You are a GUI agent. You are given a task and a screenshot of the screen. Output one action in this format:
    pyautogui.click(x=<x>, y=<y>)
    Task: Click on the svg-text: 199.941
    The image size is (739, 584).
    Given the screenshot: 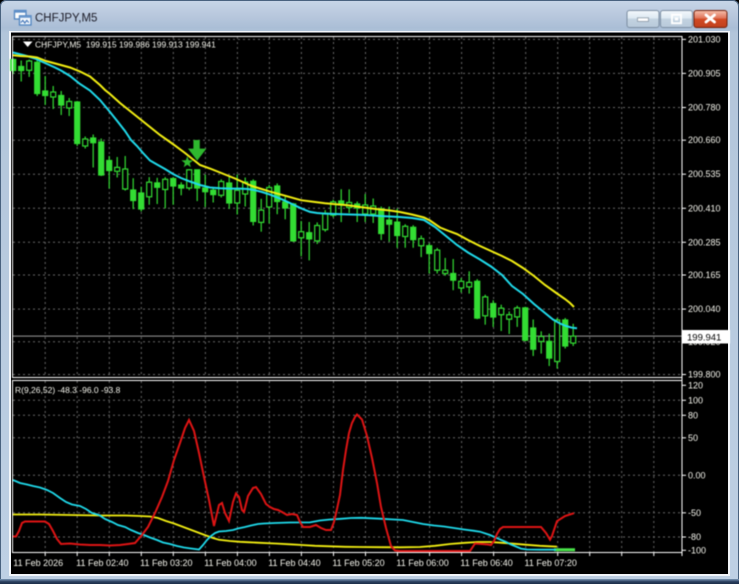 What is the action you would take?
    pyautogui.click(x=704, y=337)
    